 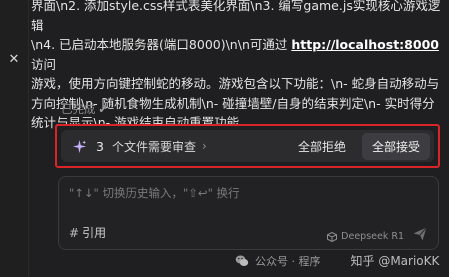 I want to click on send-icon, so click(x=420, y=234).